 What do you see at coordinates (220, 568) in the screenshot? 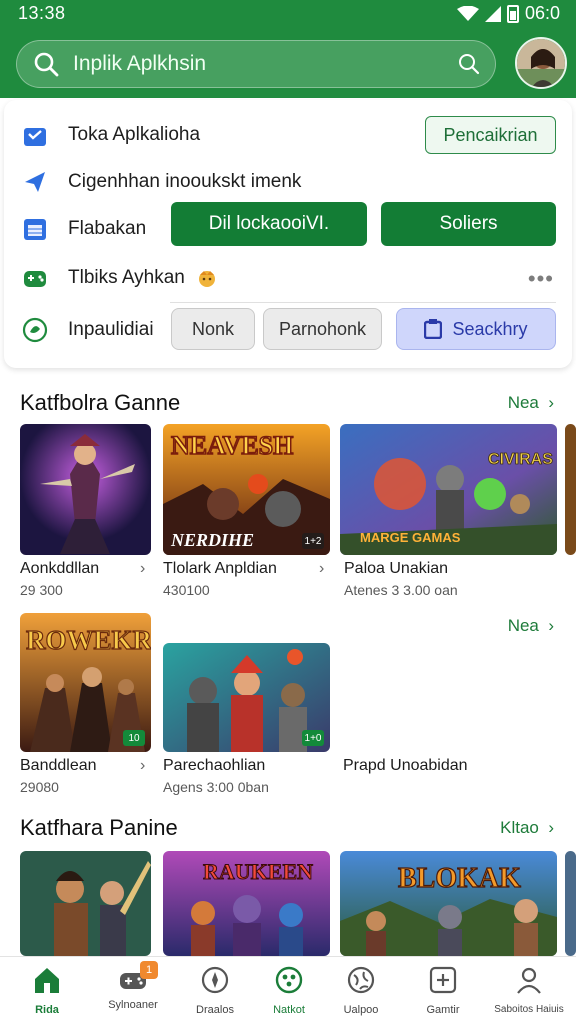
I see `game-title: Tlolark Anpldian` at bounding box center [220, 568].